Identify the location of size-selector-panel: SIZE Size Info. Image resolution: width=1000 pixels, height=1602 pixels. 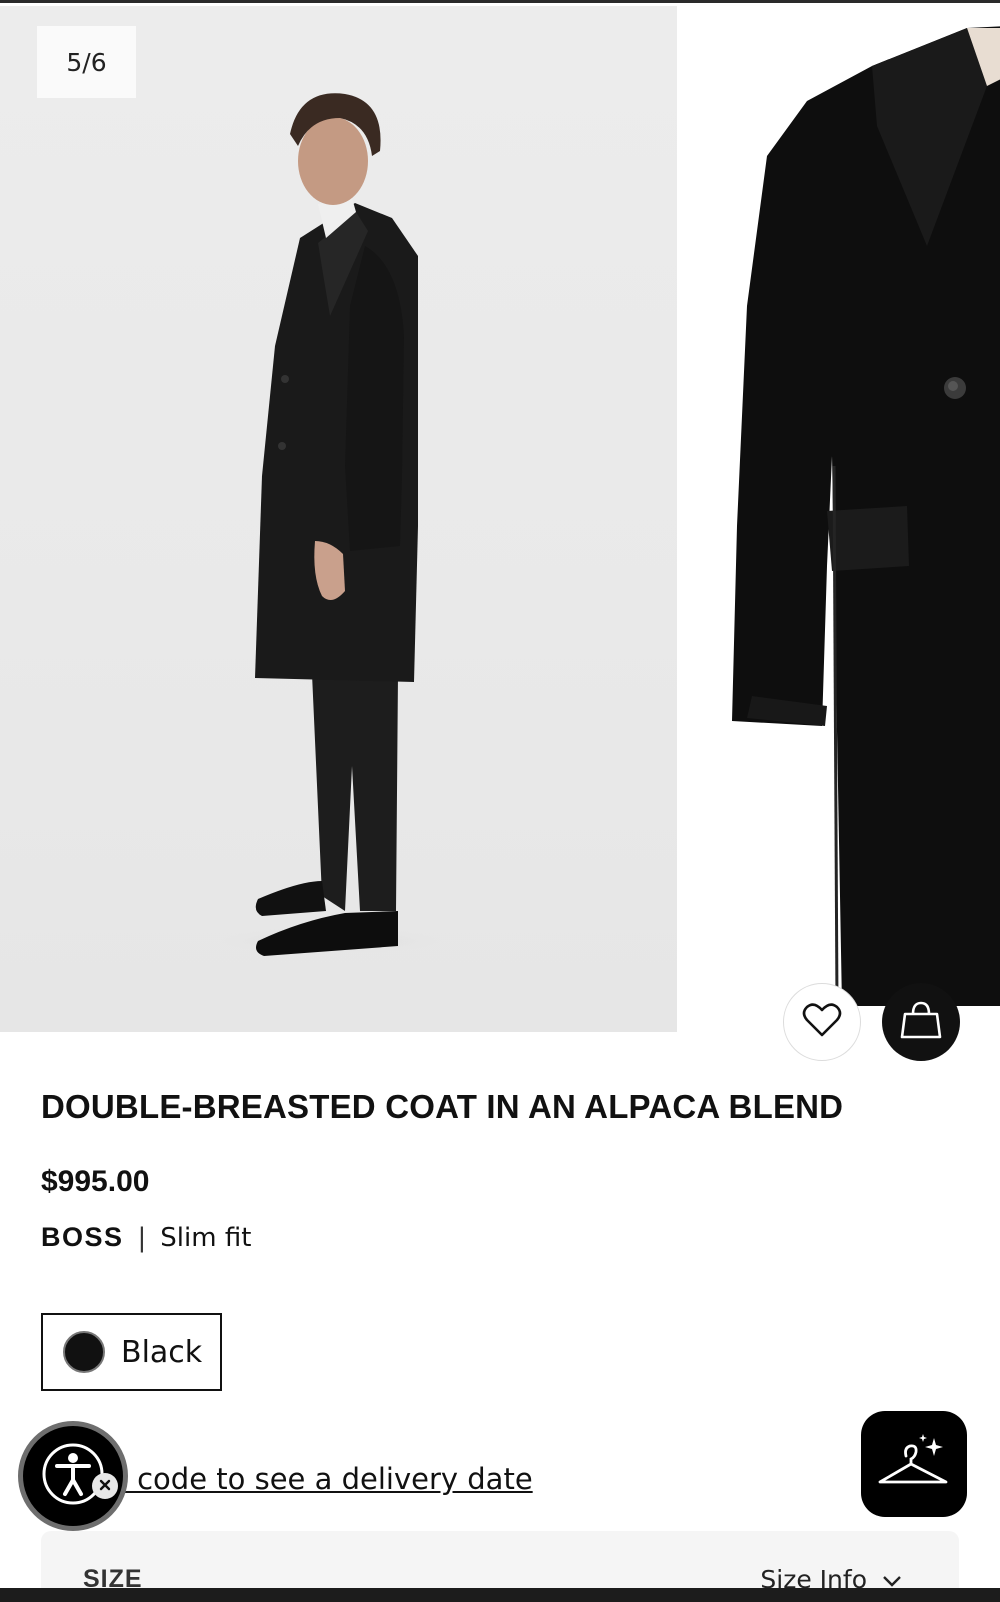
(500, 1561).